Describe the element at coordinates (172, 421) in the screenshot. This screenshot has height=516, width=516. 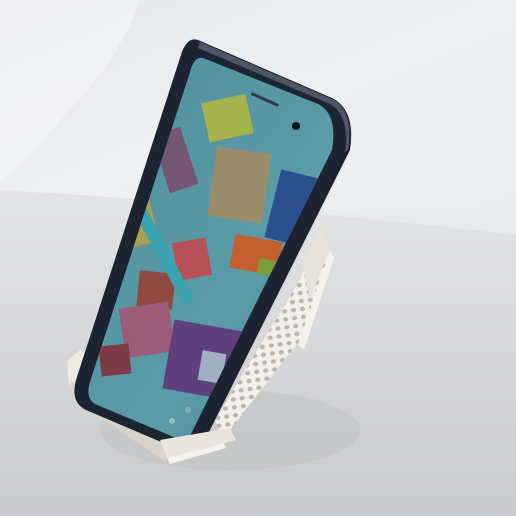
I see `nav-back-icon` at that location.